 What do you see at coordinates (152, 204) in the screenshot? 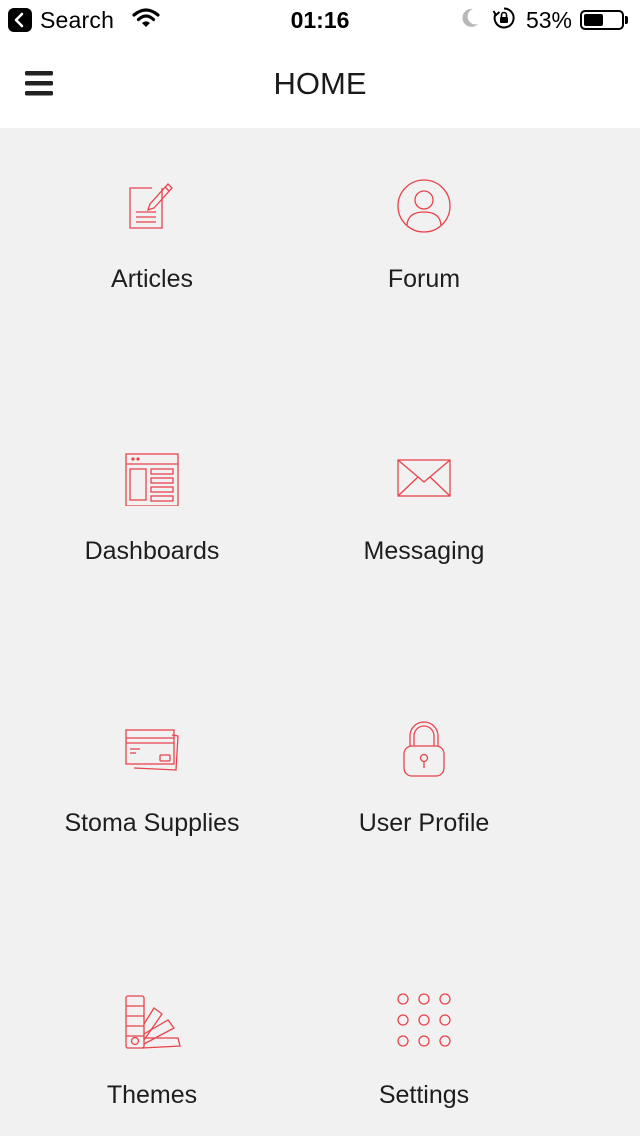
I see `article-edit-icon` at bounding box center [152, 204].